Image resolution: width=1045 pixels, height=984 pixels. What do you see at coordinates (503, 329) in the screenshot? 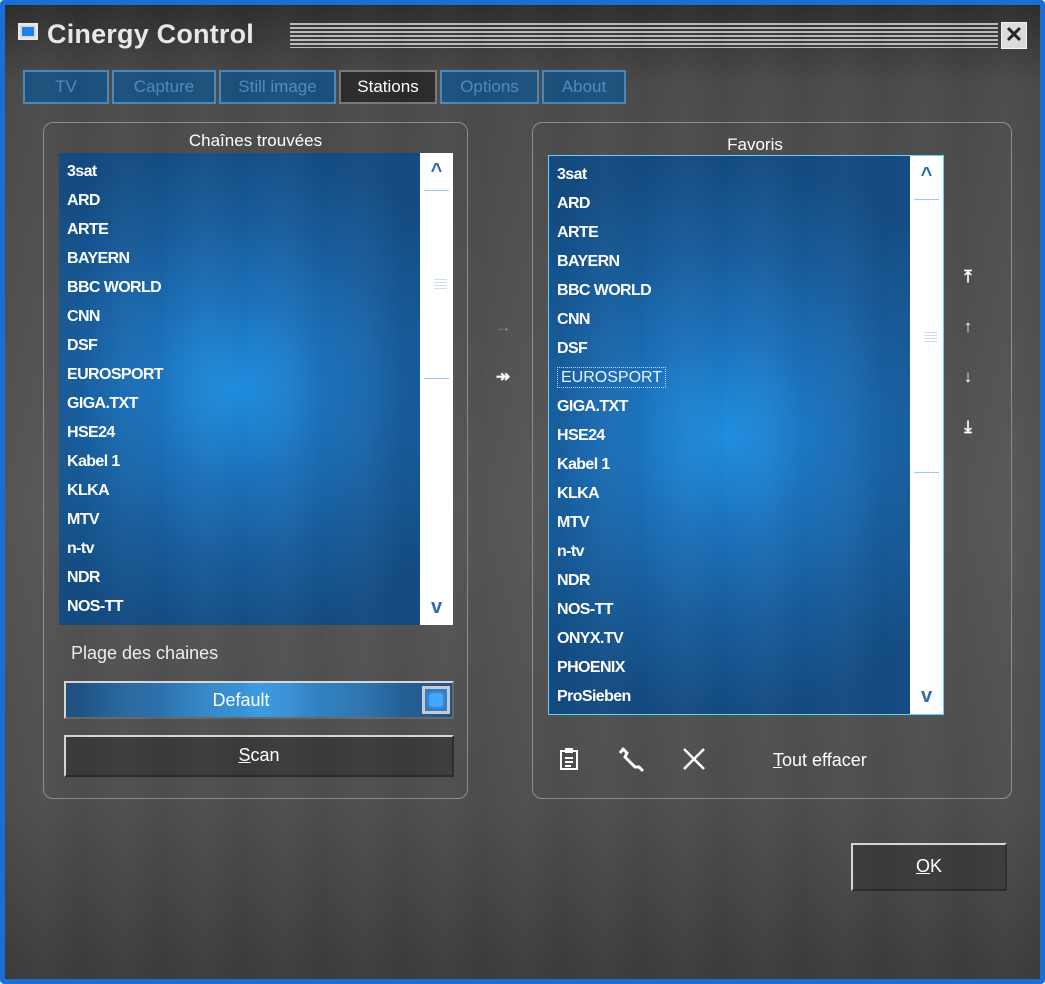
I see `add-channel-arrow-icon: →` at bounding box center [503, 329].